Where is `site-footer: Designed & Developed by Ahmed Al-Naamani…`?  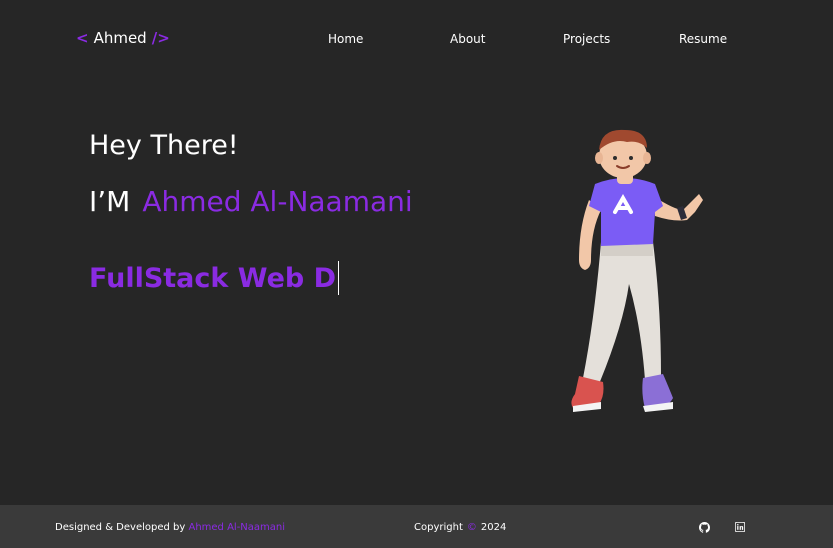 site-footer: Designed & Developed by Ahmed Al-Naamani… is located at coordinates (416, 526).